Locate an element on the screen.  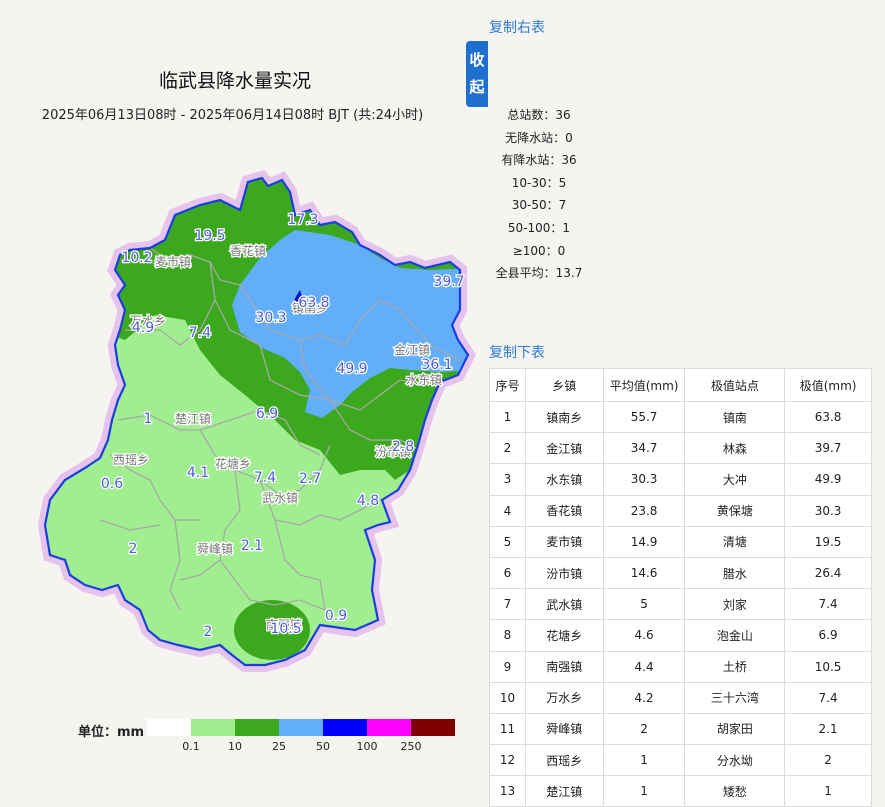
table-cell: 腊水 is located at coordinates (735, 573).